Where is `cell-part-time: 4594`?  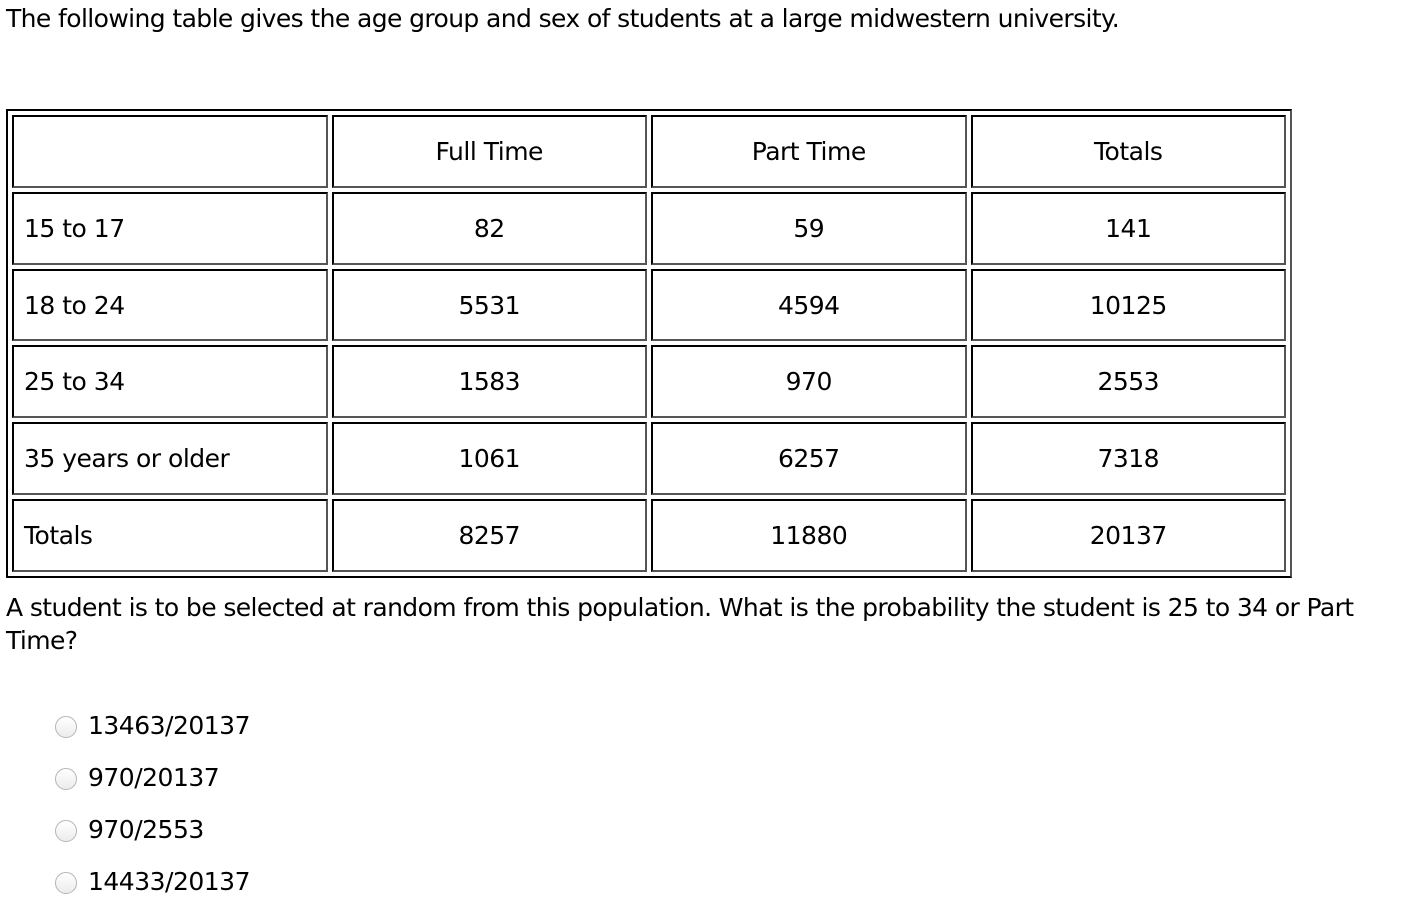
cell-part-time: 4594 is located at coordinates (809, 305).